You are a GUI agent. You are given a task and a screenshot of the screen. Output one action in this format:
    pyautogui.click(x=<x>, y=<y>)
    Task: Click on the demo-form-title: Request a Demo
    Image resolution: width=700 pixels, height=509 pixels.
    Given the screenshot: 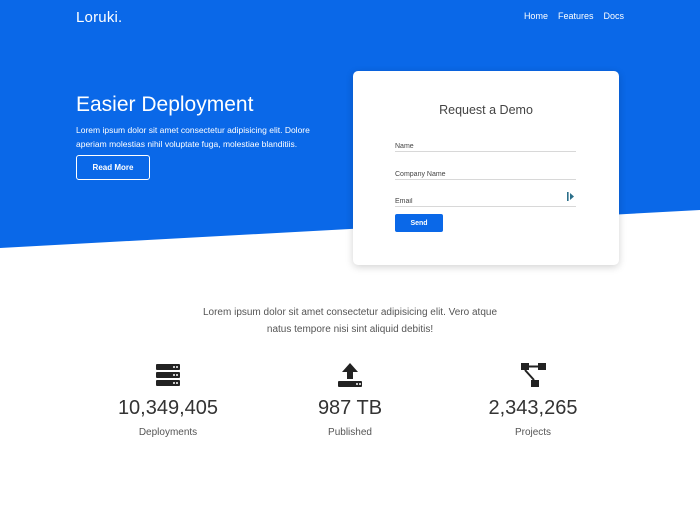 What is the action you would take?
    pyautogui.click(x=486, y=110)
    